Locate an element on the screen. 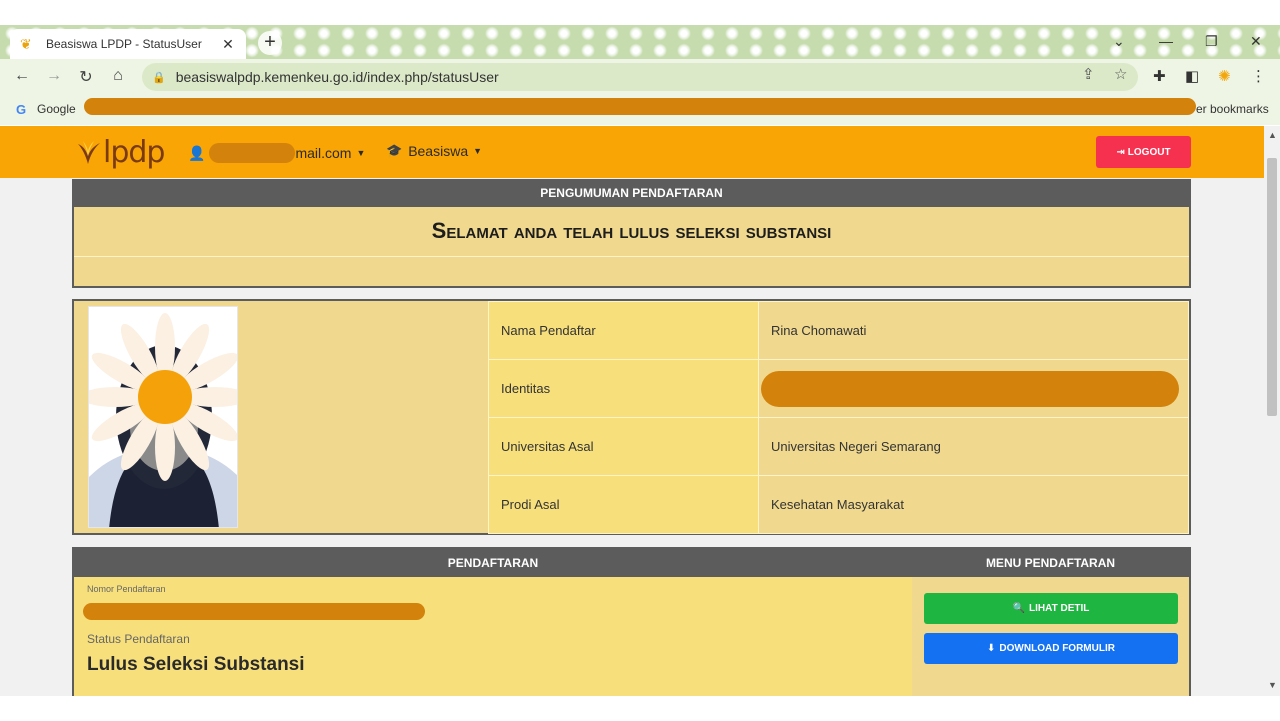  page-scrollbar: ▲ ▼ is located at coordinates (1272, 411).